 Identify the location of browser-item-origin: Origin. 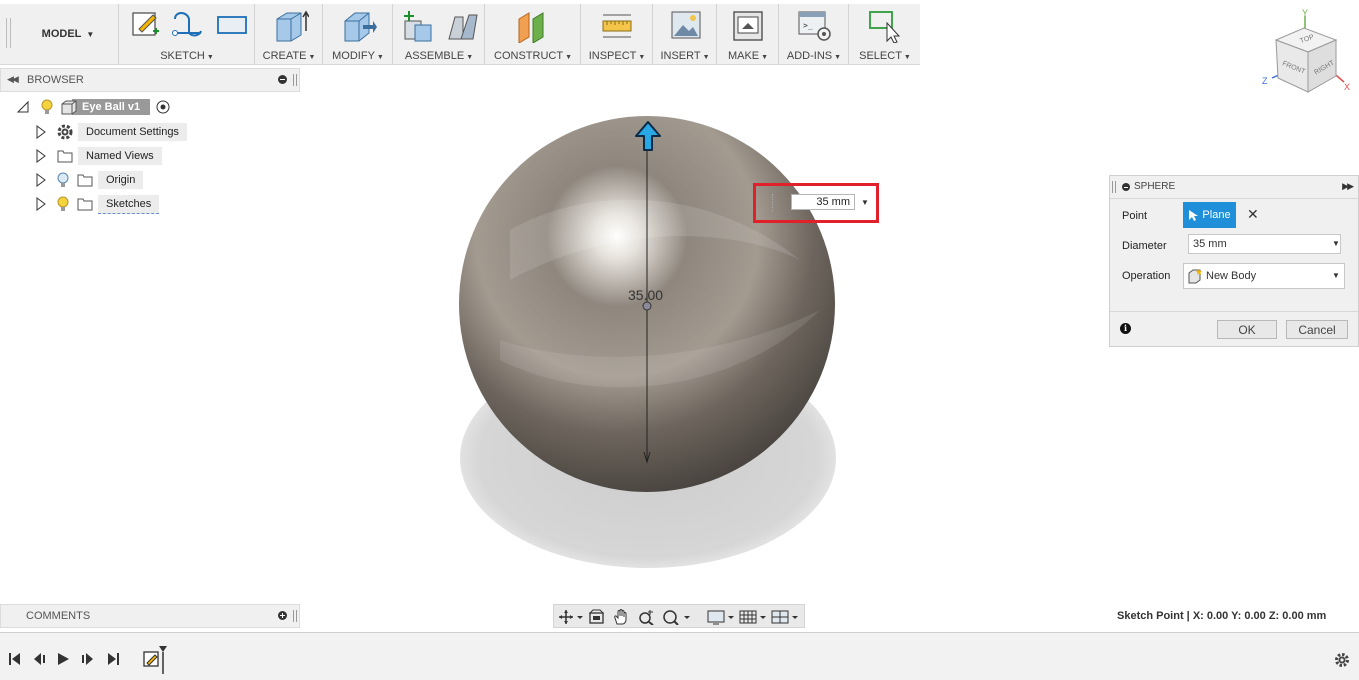
(90, 180).